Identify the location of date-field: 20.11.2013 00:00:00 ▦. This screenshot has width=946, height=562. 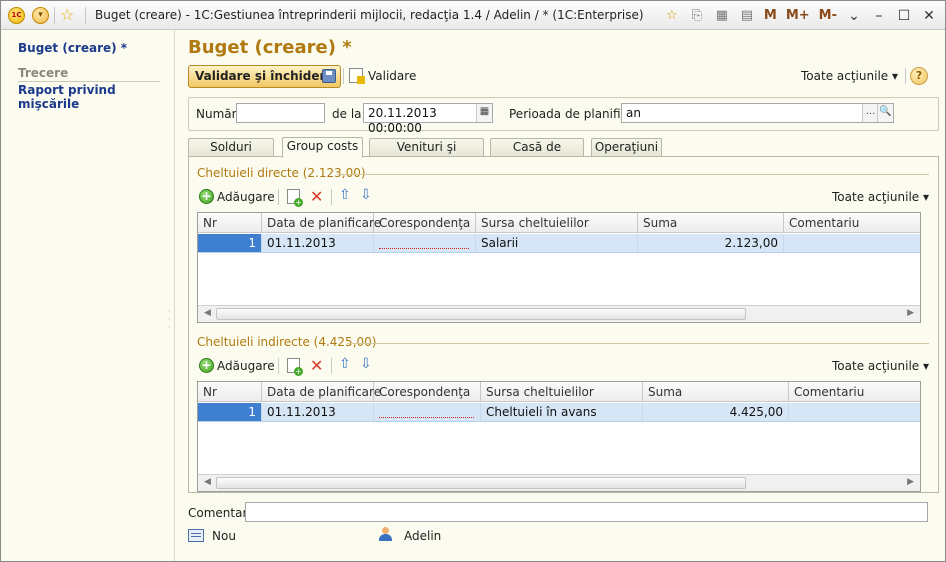
(428, 119).